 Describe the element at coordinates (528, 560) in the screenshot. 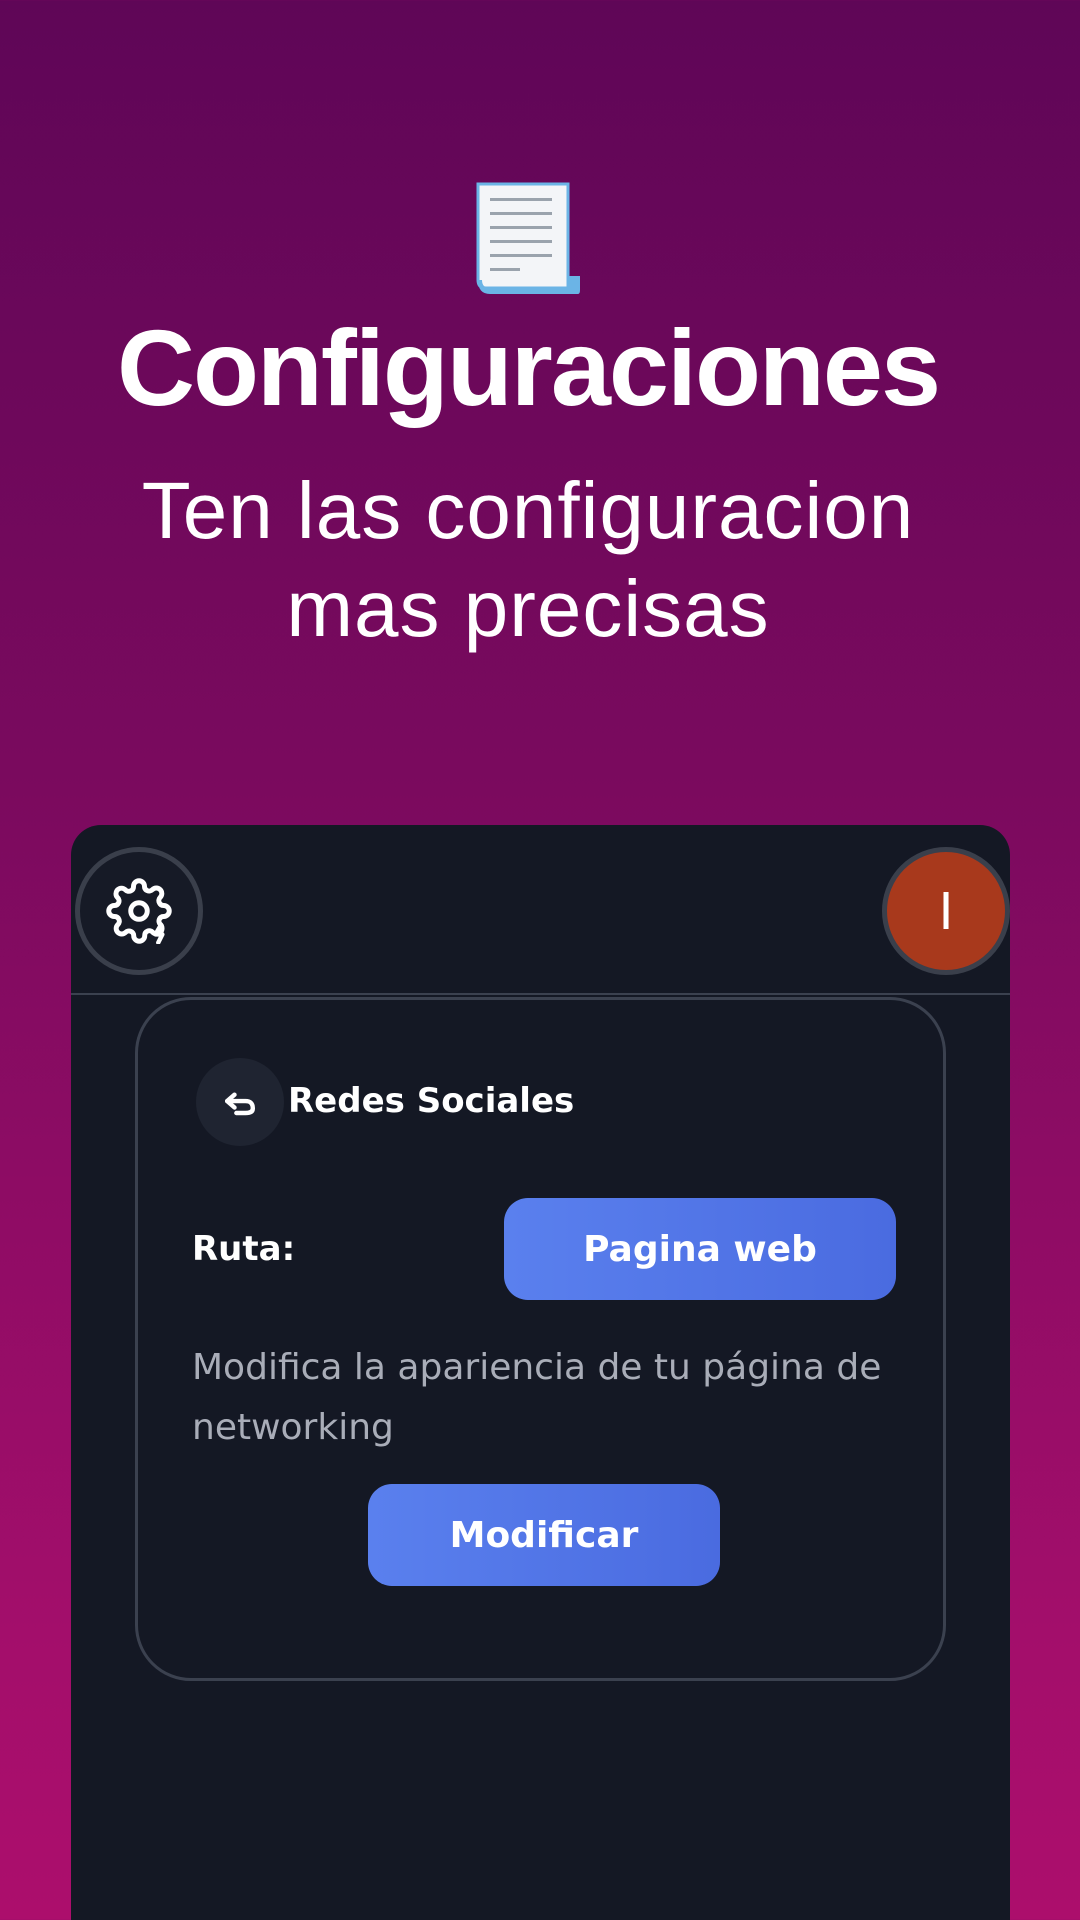

I see `hero-subtitle: Ten las configuracion mas precisas` at that location.